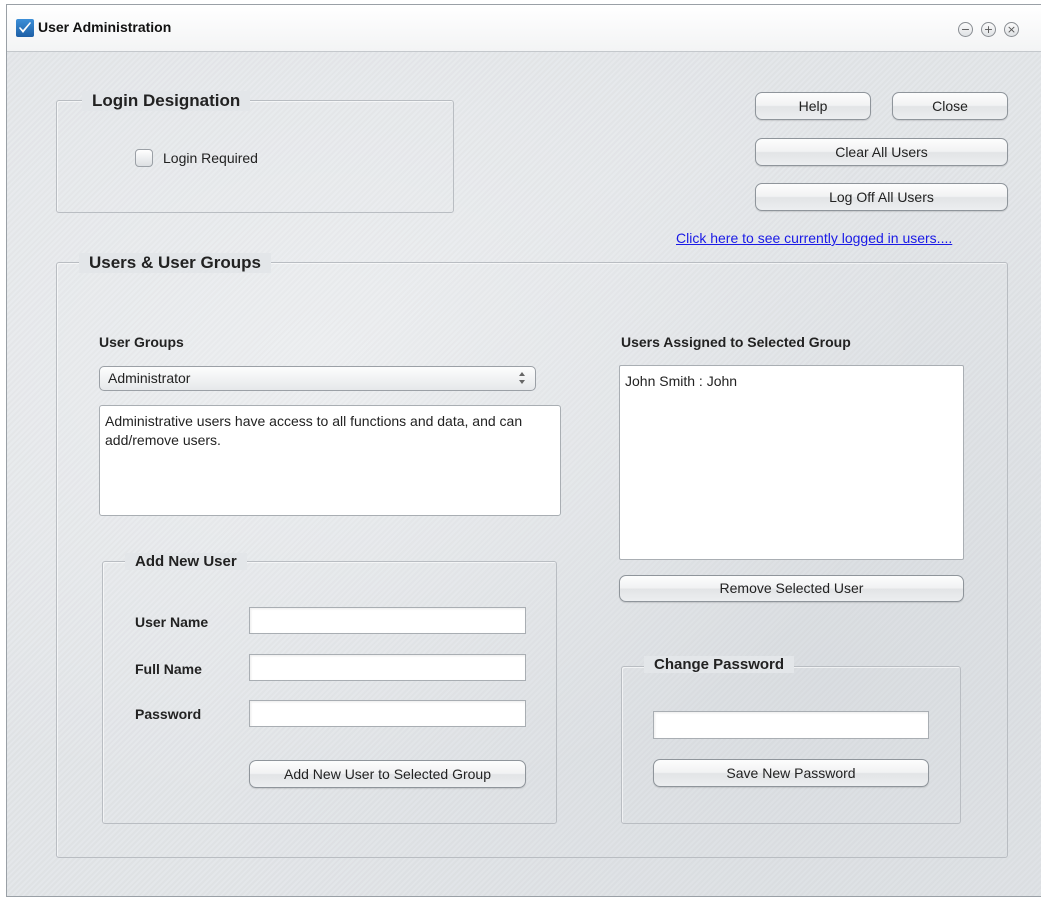 Image resolution: width=1041 pixels, height=899 pixels. What do you see at coordinates (950, 106) in the screenshot?
I see `close-button: Close` at bounding box center [950, 106].